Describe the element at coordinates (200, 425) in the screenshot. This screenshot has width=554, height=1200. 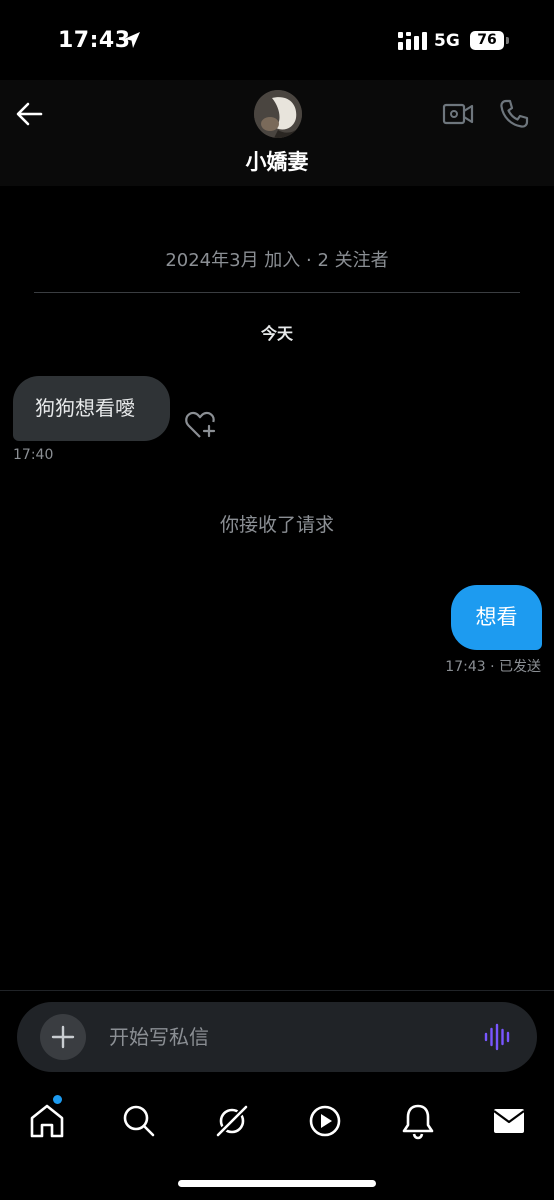
I see `heart-plus-react-icon` at that location.